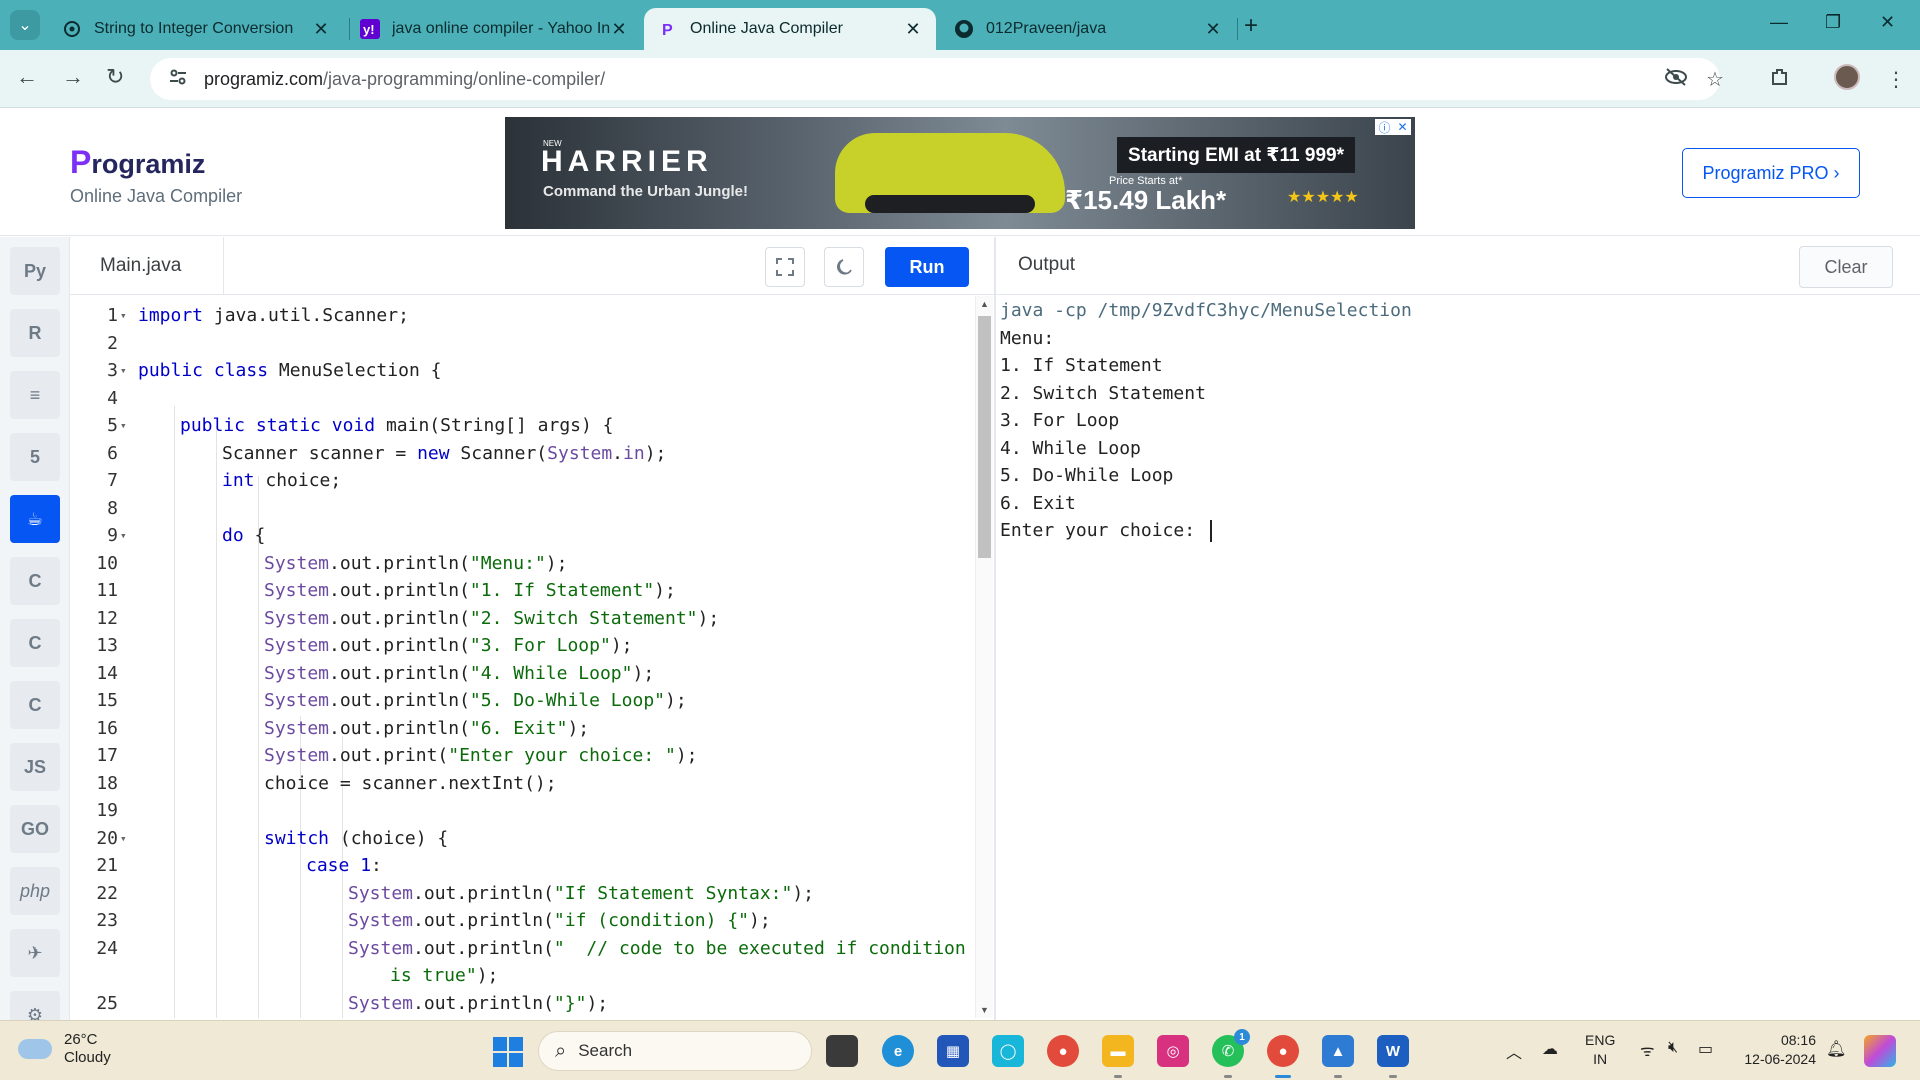  What do you see at coordinates (675, 1051) in the screenshot?
I see `taskbar-search: ⌕ Search` at bounding box center [675, 1051].